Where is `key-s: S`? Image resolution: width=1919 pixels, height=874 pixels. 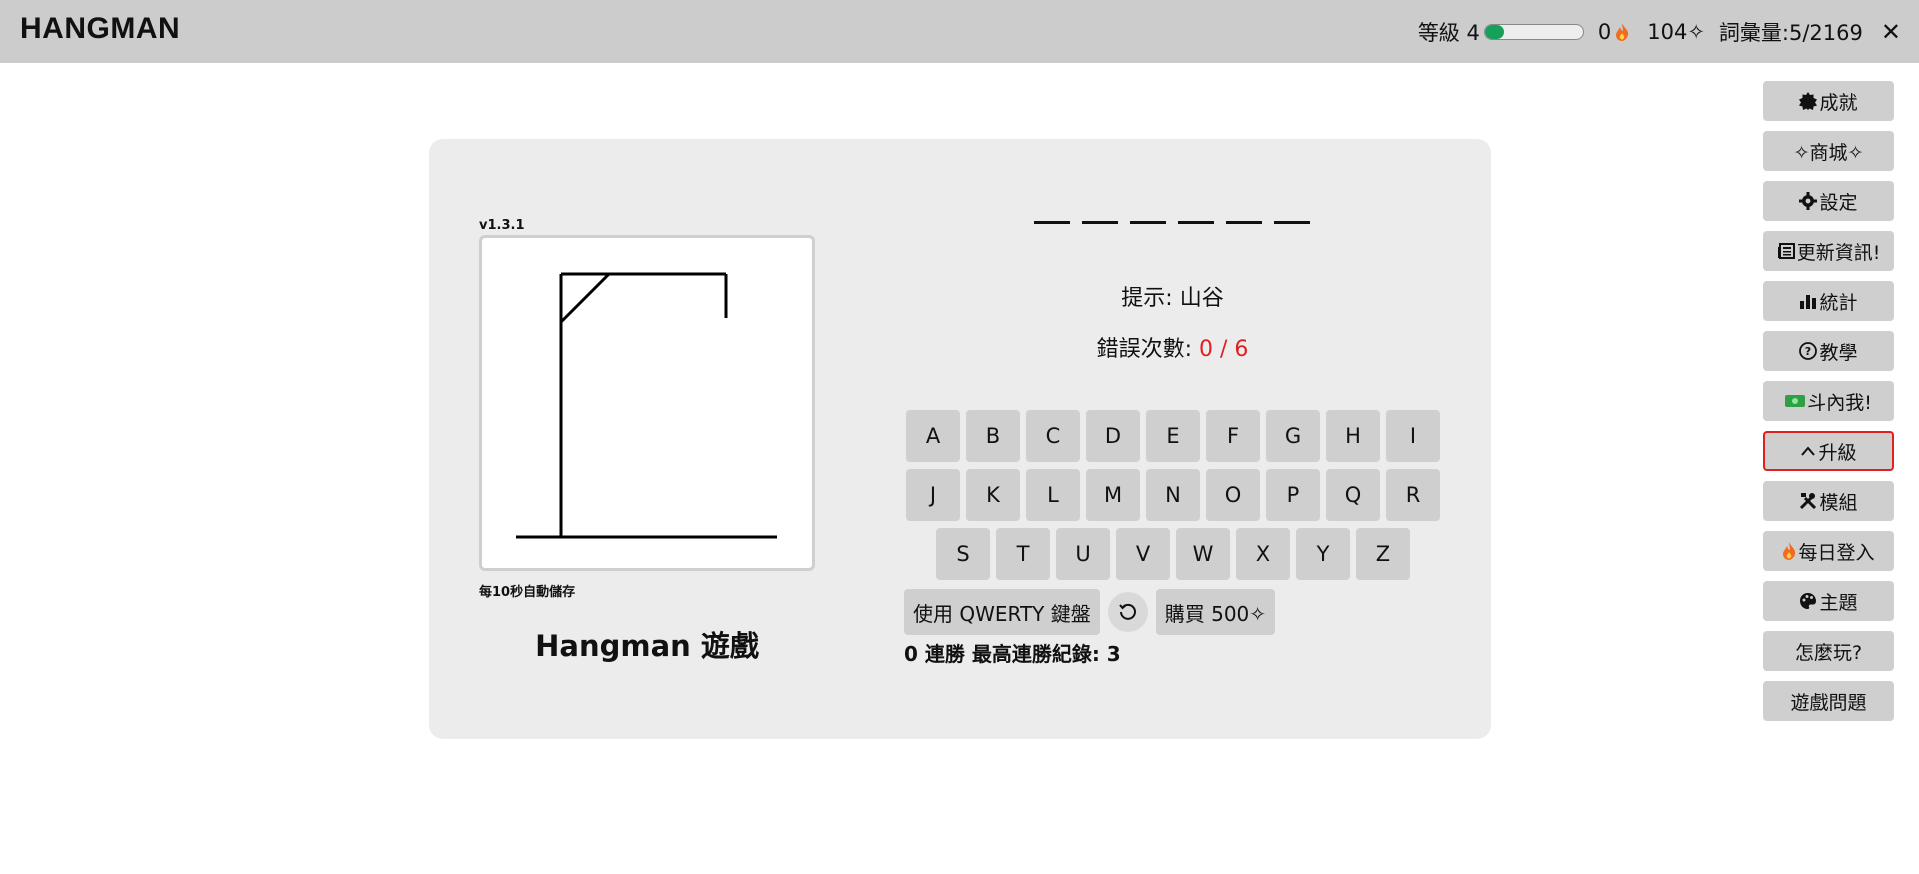
key-s: S is located at coordinates (963, 554).